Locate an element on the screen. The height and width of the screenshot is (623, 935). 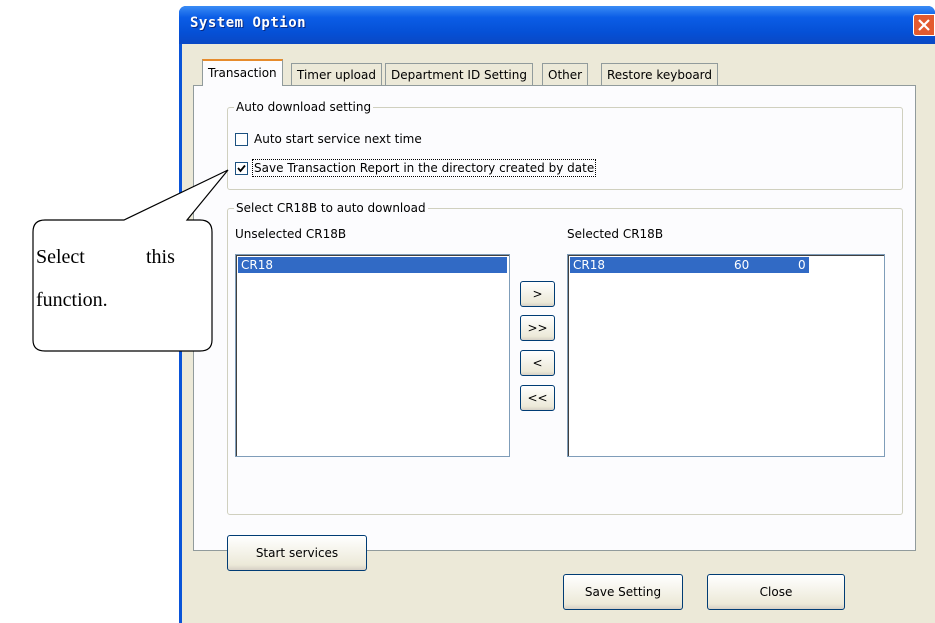
callout-bubble is located at coordinates (130, 260).